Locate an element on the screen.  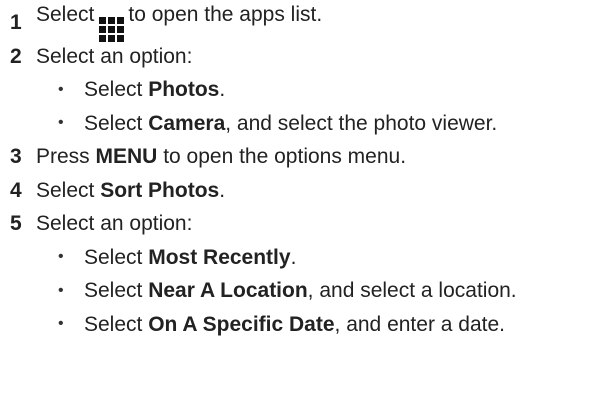
option-text: Select Most Recently. is located at coordinates (190, 257).